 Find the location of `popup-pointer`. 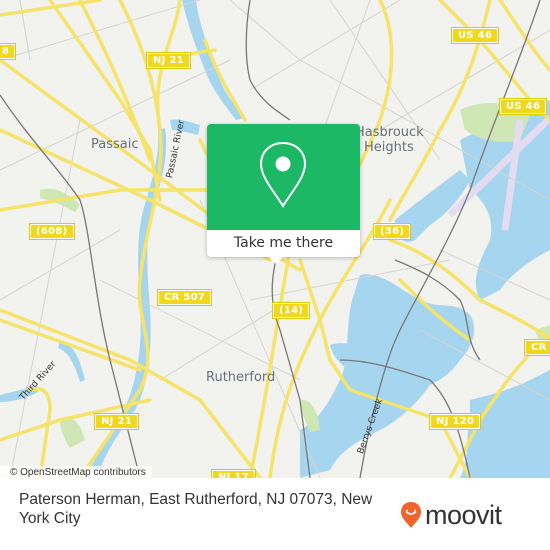

popup-pointer is located at coordinates (276, 260).